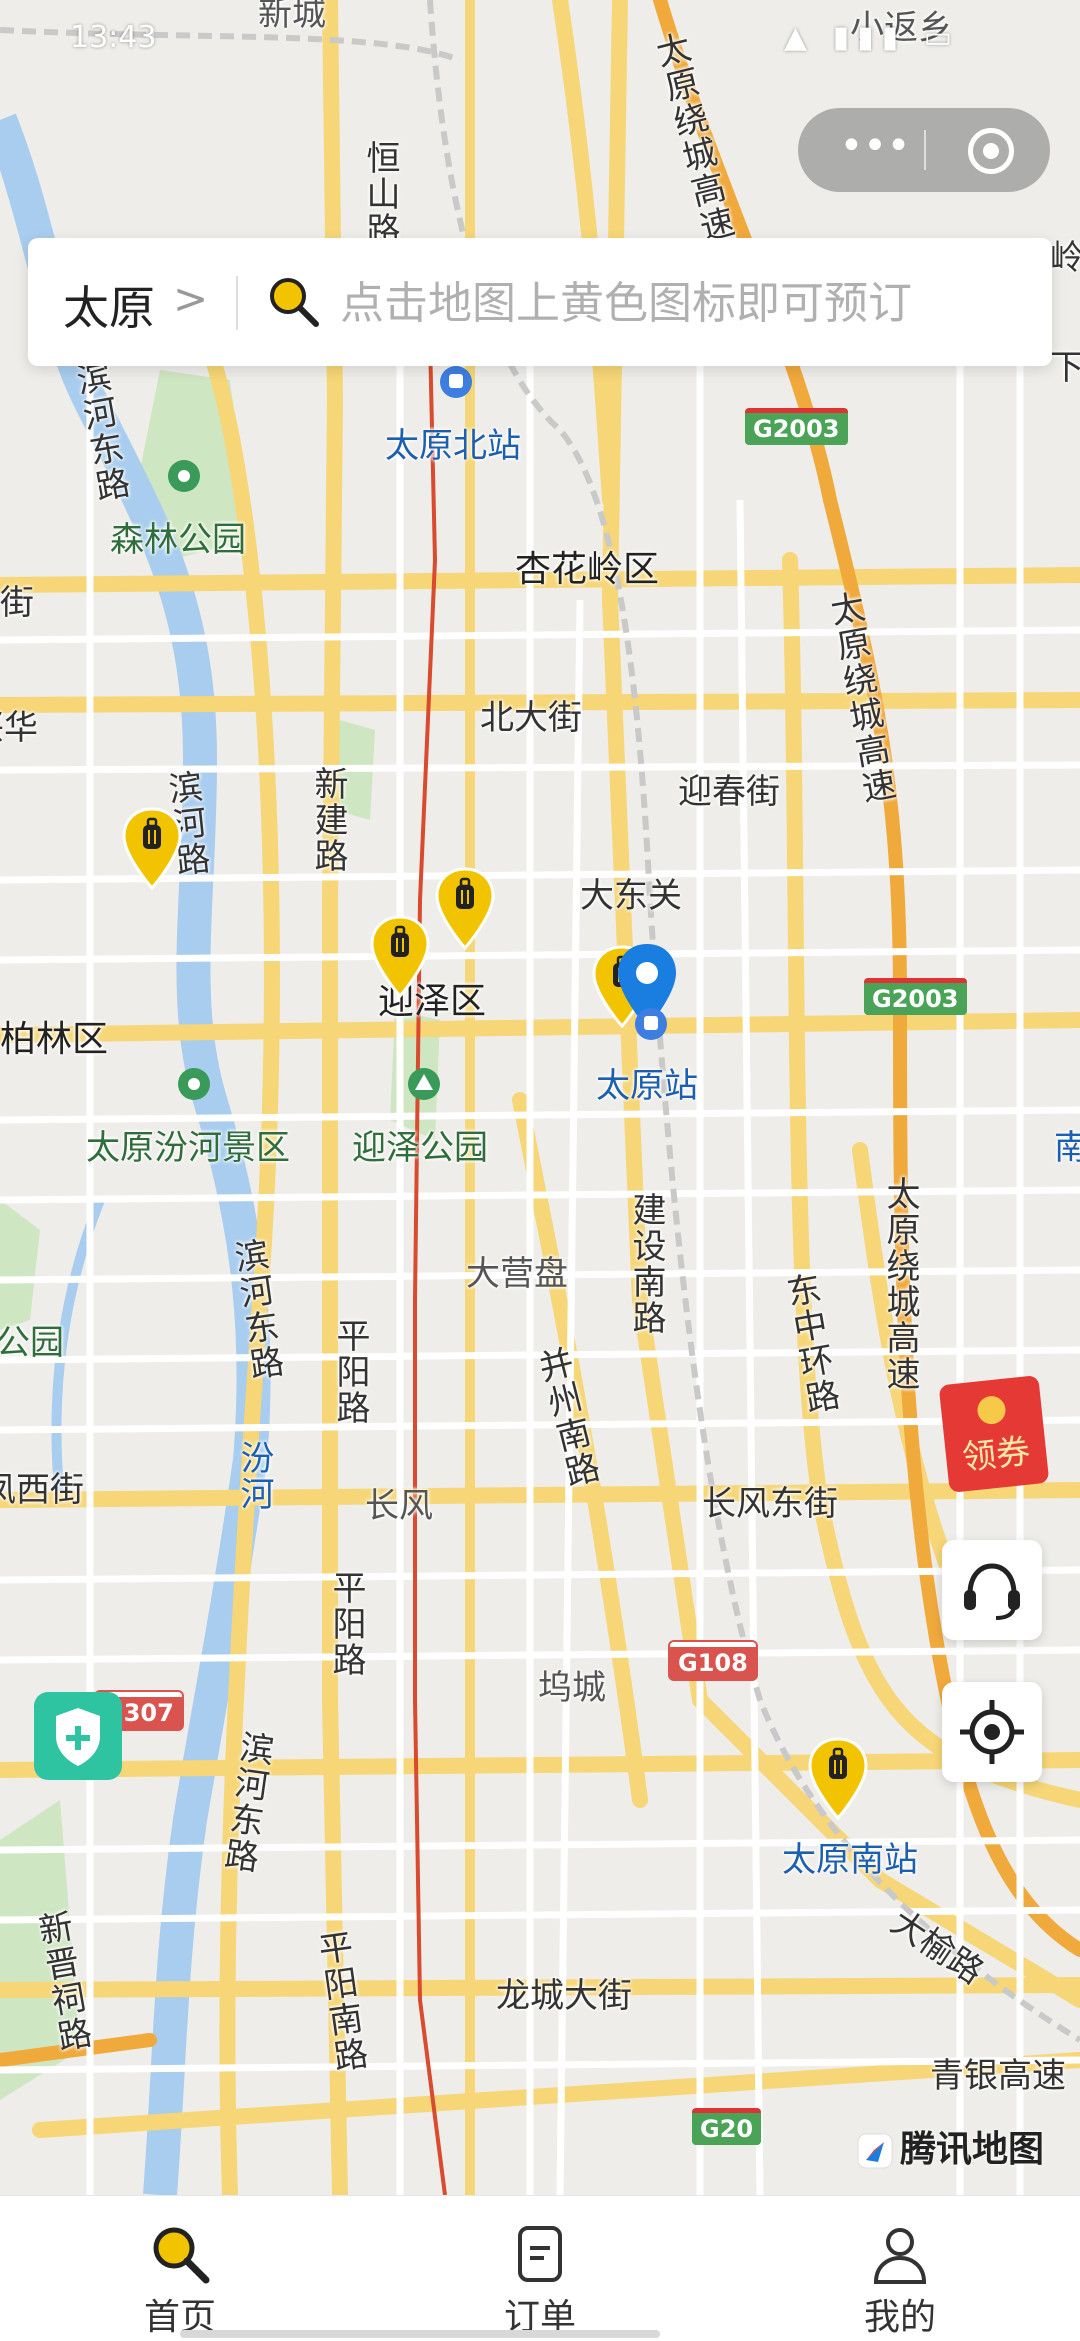 This screenshot has height=2341, width=1080. Describe the element at coordinates (900, 1284) in the screenshot. I see `road-label: 太原绕城高速` at that location.